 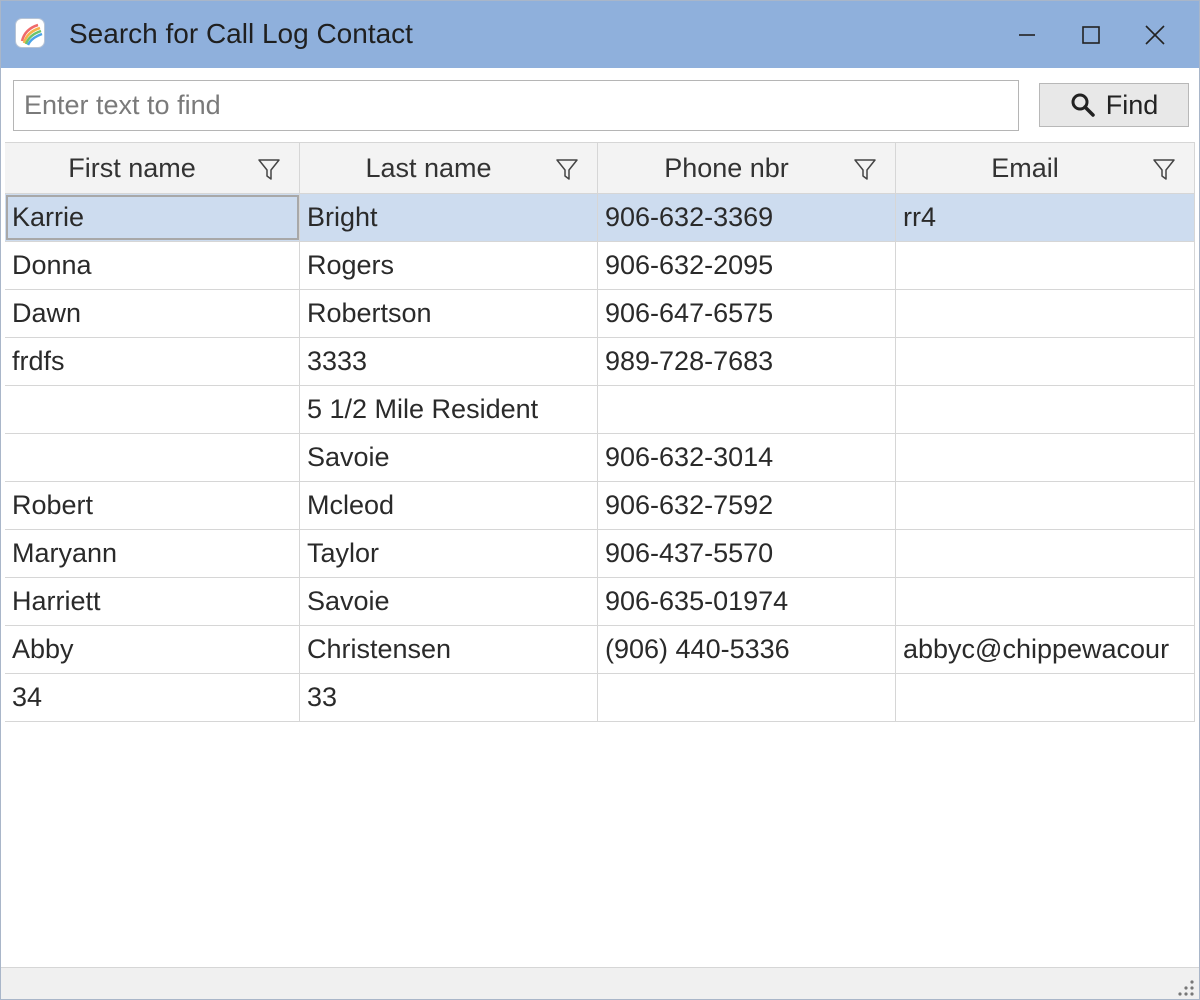 I want to click on cell-email: abbyc@chippewacour, so click(x=1045, y=649).